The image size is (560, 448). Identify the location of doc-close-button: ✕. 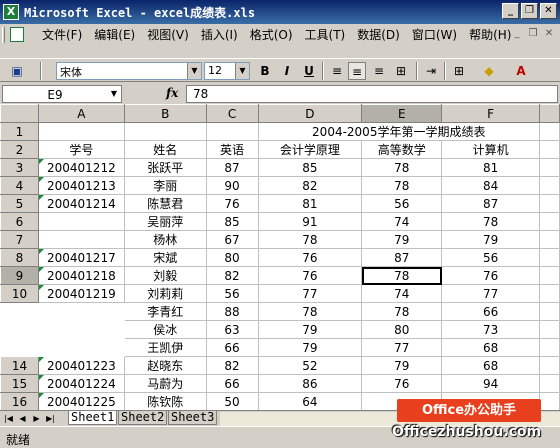
(549, 34).